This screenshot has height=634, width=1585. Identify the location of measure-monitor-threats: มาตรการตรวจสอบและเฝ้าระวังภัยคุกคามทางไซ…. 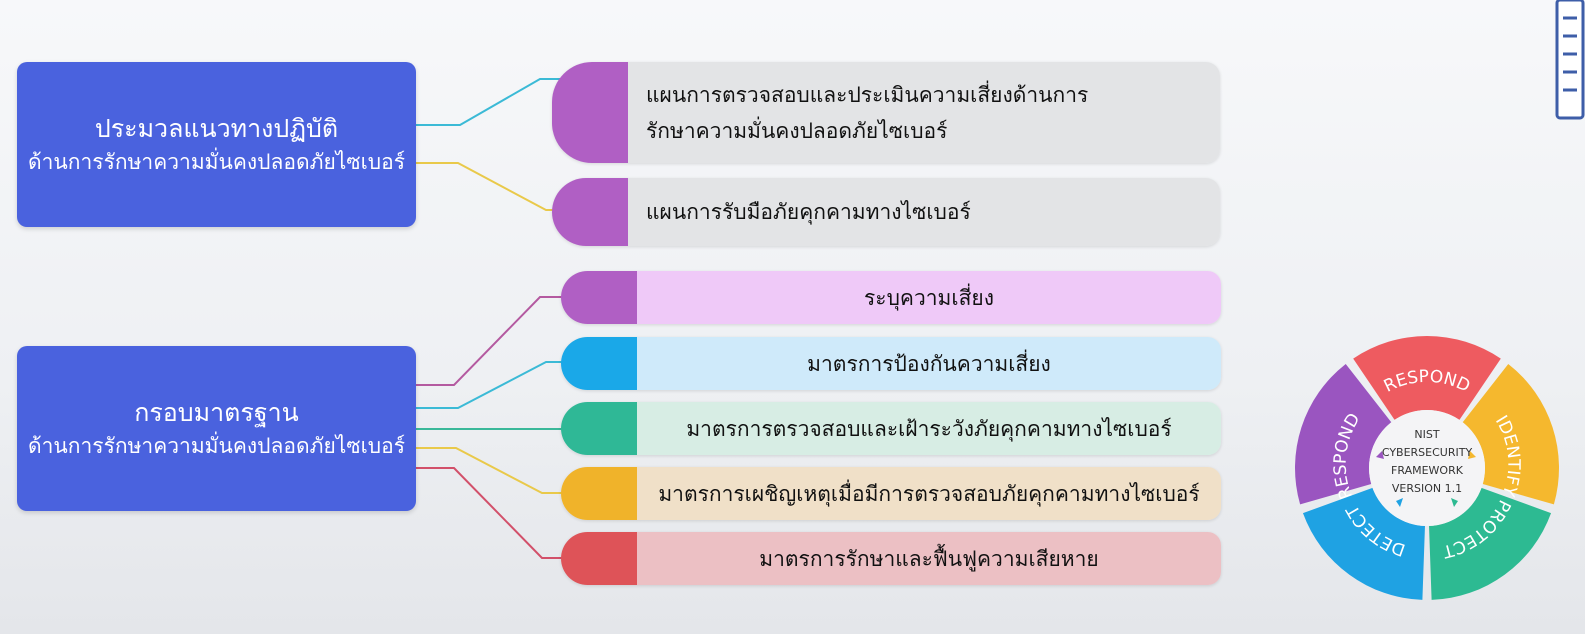
(891, 428).